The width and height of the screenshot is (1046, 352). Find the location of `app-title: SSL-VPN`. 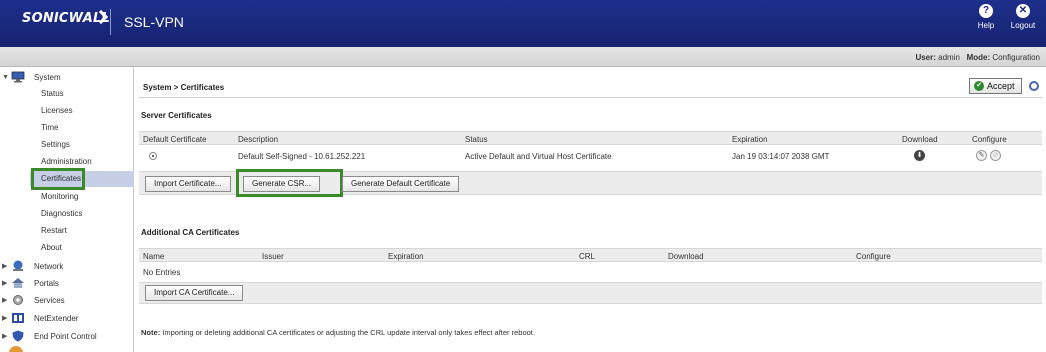

app-title: SSL-VPN is located at coordinates (154, 22).